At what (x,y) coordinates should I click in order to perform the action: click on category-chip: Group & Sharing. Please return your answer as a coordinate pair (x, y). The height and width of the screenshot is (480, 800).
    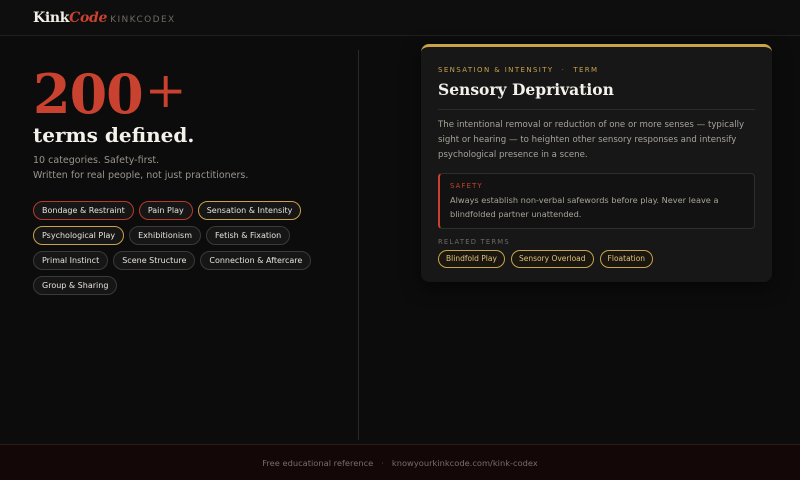
    Looking at the image, I should click on (75, 285).